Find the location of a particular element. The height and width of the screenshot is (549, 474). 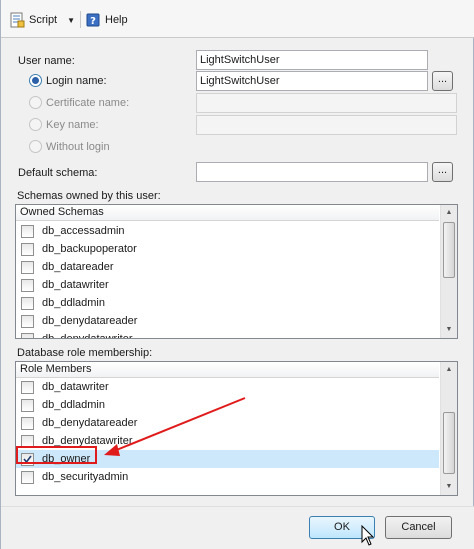

key-name-field is located at coordinates (326, 125).